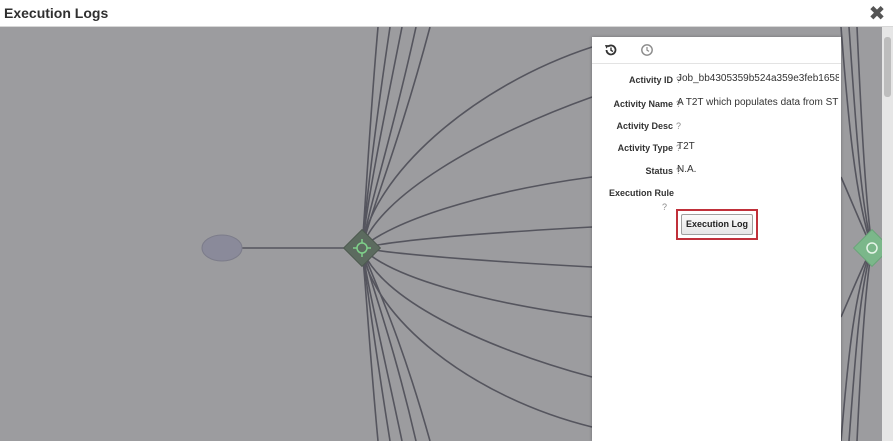 This screenshot has width=893, height=441. Describe the element at coordinates (446, 13) in the screenshot. I see `dialog-titlebar: Execution Logs ✖` at that location.